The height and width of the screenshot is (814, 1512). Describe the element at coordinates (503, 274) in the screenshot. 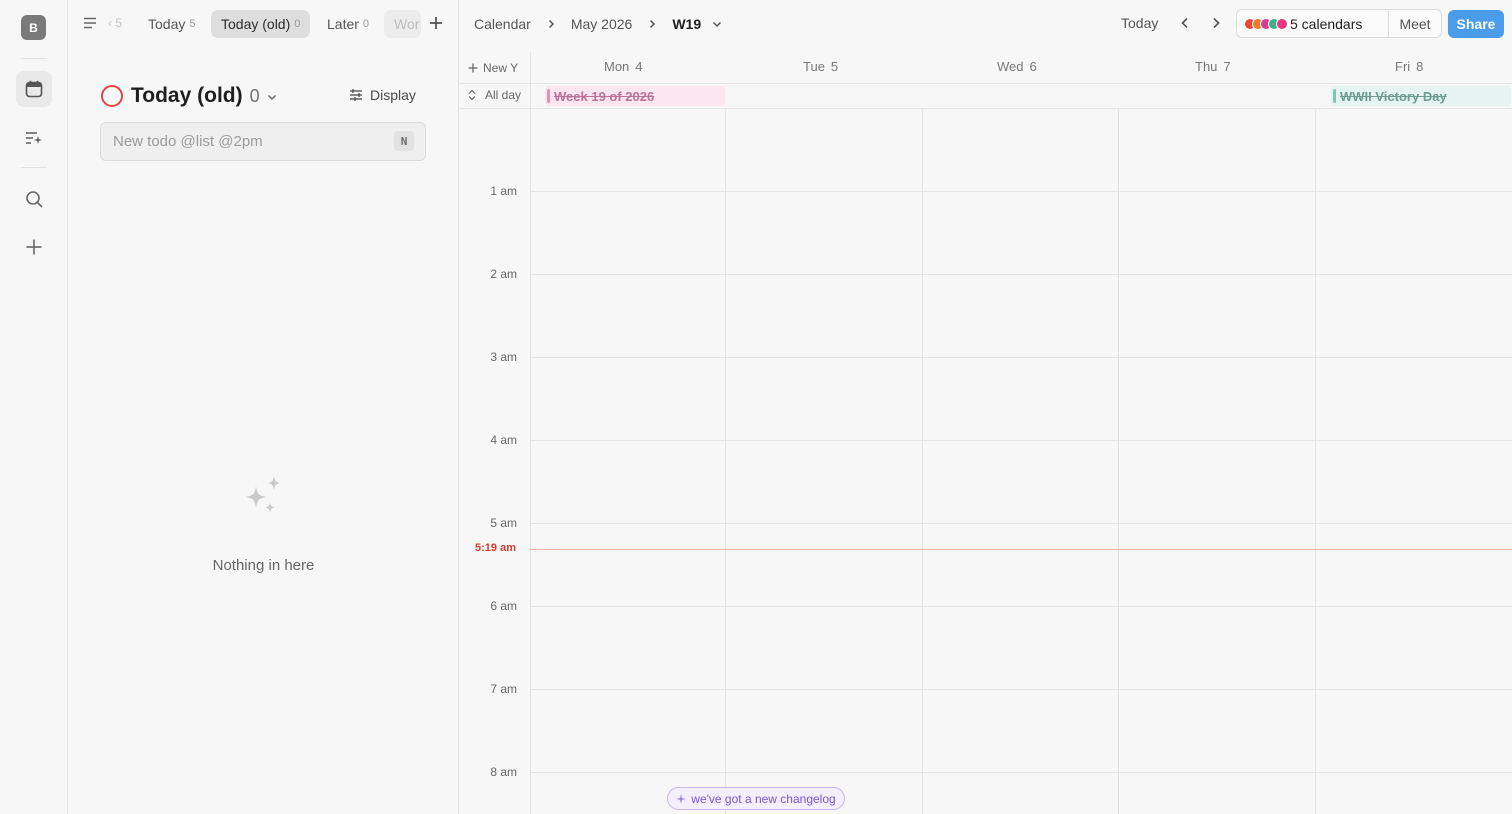

I see `hour-label: 2 am` at that location.